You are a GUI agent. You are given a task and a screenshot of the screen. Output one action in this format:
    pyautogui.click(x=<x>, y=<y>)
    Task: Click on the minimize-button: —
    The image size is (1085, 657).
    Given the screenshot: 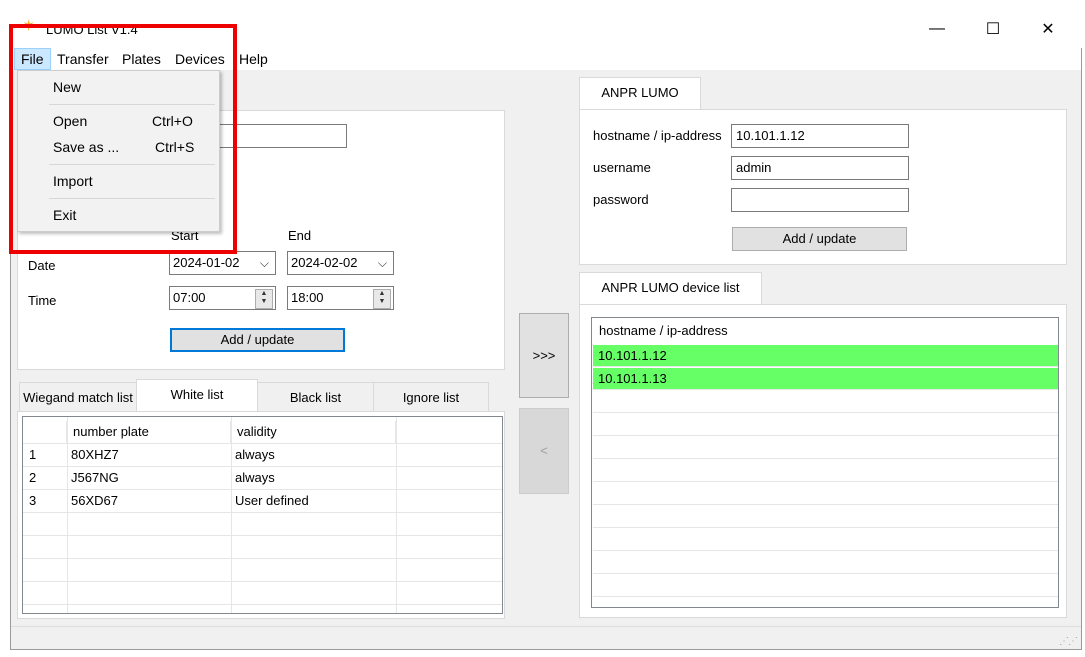 What is the action you would take?
    pyautogui.click(x=937, y=29)
    